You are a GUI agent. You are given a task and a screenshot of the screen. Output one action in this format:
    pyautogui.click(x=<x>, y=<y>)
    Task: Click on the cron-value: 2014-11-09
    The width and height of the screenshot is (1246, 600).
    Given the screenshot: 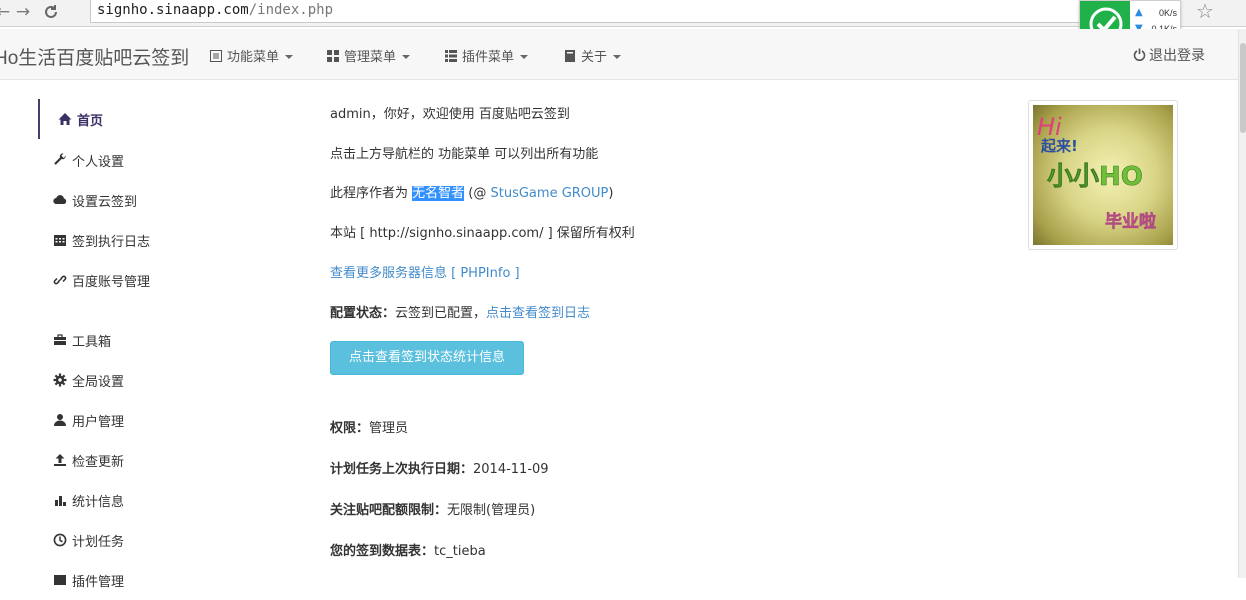 What is the action you would take?
    pyautogui.click(x=511, y=469)
    